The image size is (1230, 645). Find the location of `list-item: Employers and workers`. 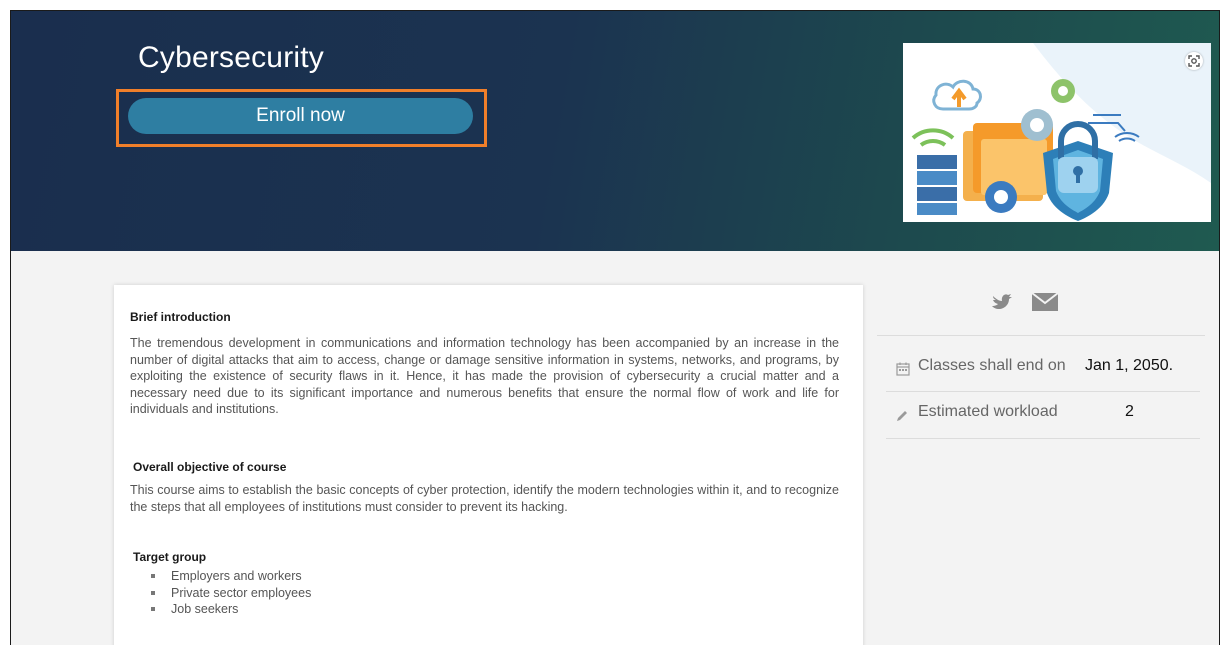

list-item: Employers and workers is located at coordinates (229, 576).